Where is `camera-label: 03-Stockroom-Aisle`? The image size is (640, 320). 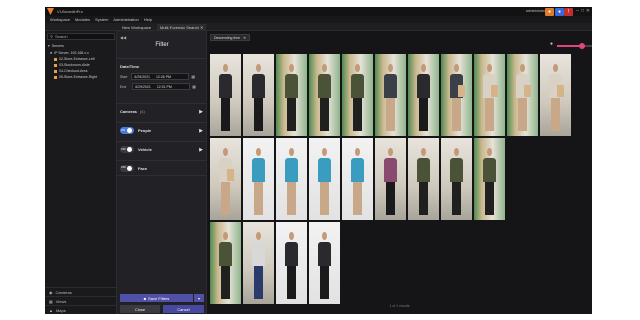
camera-label: 03-Stockroom-Aisle is located at coordinates (74, 65).